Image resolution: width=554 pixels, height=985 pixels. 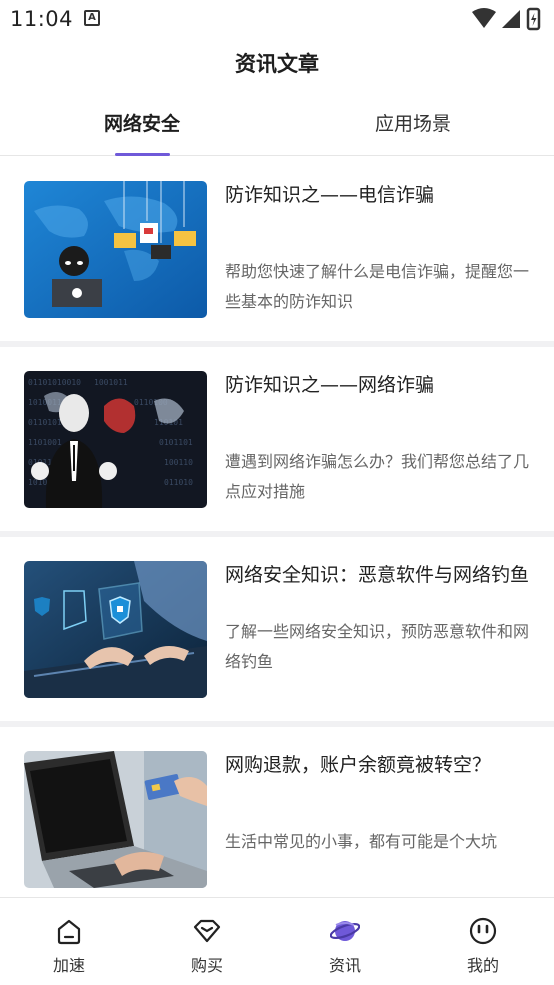 I want to click on svg-text: 100110, so click(x=178, y=462).